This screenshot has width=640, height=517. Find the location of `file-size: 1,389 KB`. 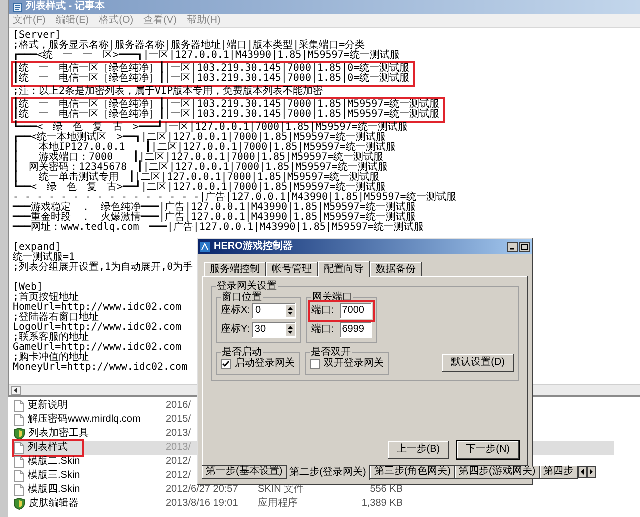

file-size: 1,389 KB is located at coordinates (381, 504).